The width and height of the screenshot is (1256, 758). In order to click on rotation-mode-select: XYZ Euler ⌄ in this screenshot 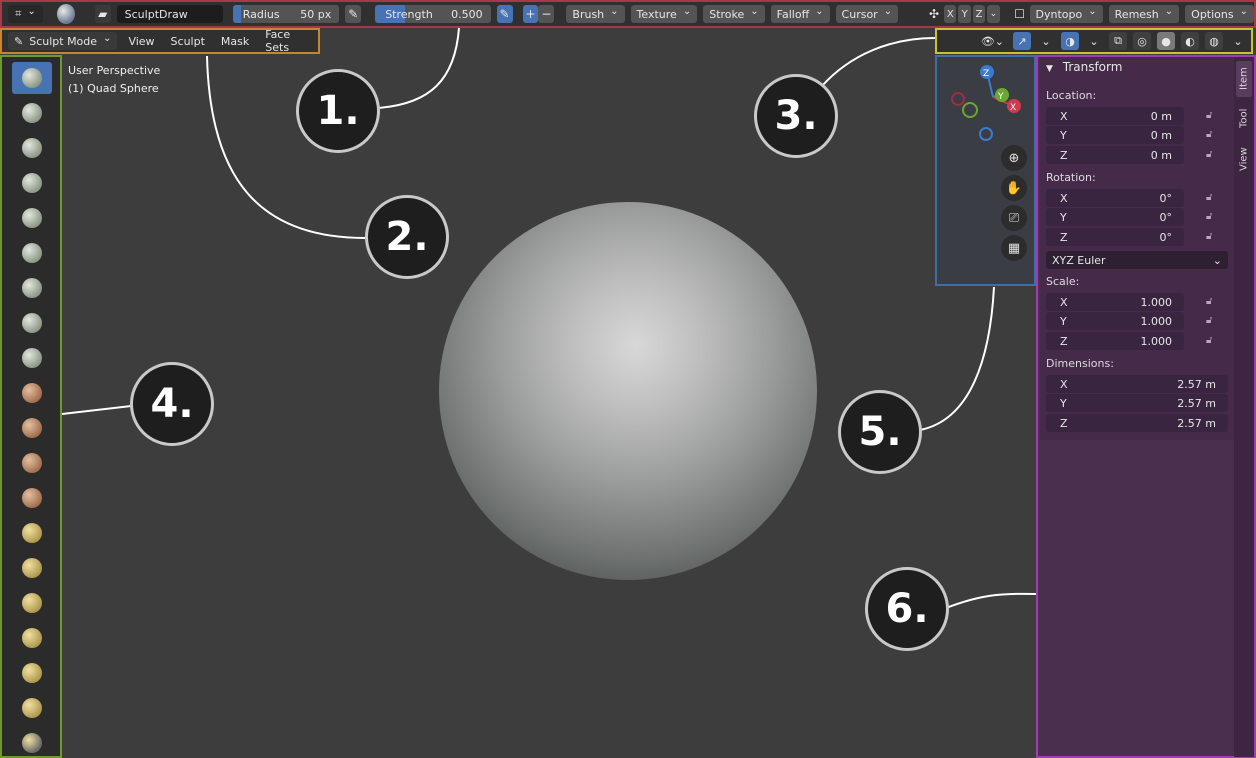, I will do `click(1137, 260)`.